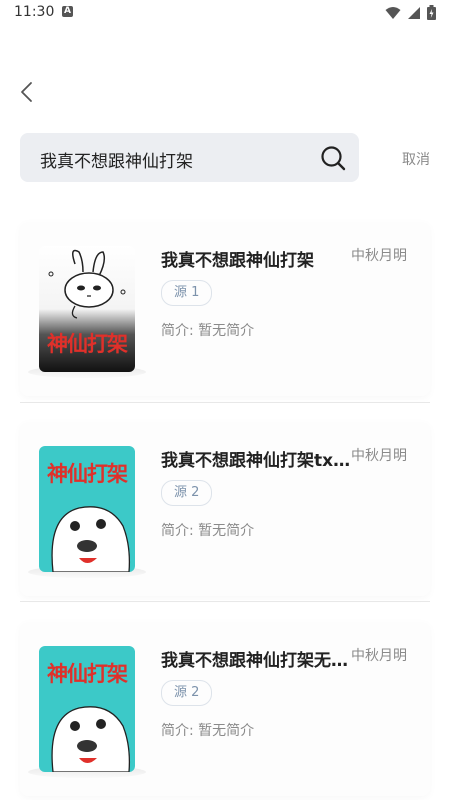  What do you see at coordinates (393, 12) in the screenshot?
I see `wifi-icon` at bounding box center [393, 12].